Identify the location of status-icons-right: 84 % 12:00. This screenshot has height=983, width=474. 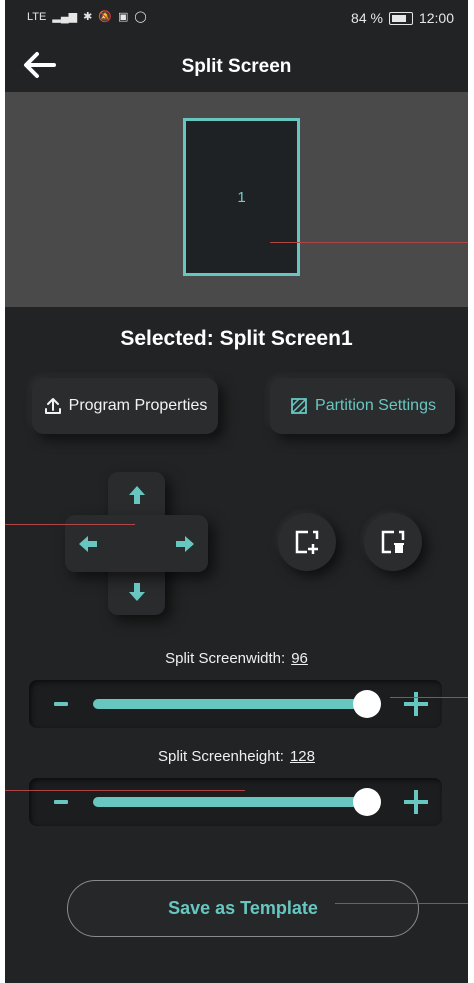
(402, 18).